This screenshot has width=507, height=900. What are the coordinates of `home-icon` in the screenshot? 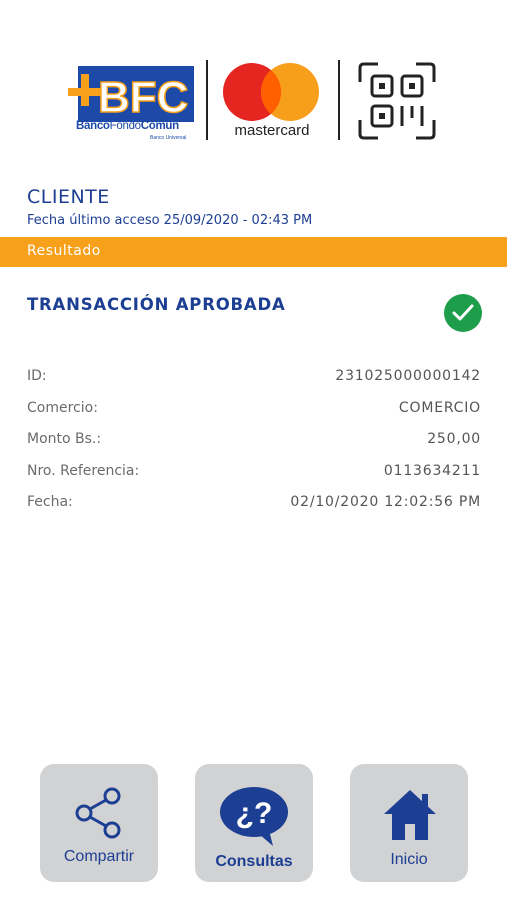 It's located at (410, 815).